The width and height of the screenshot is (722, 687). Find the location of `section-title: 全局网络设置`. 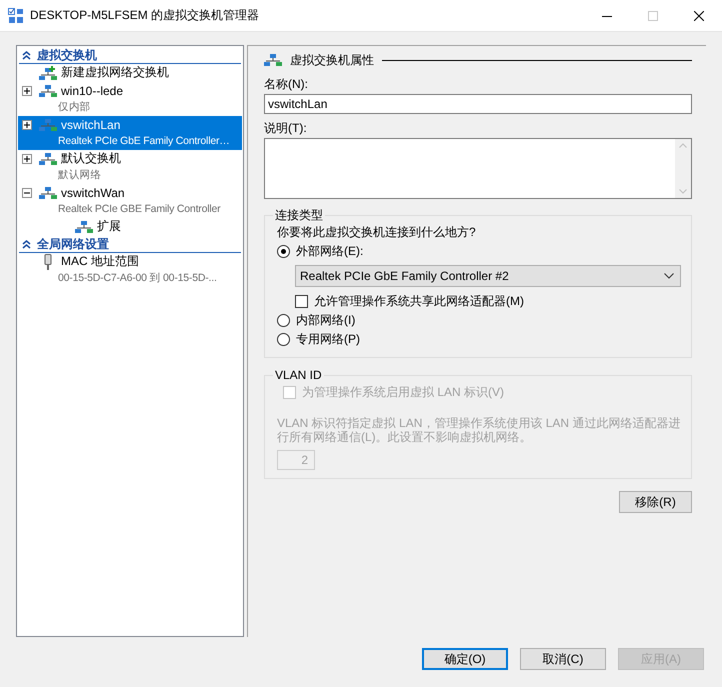

section-title: 全局网络设置 is located at coordinates (73, 244).